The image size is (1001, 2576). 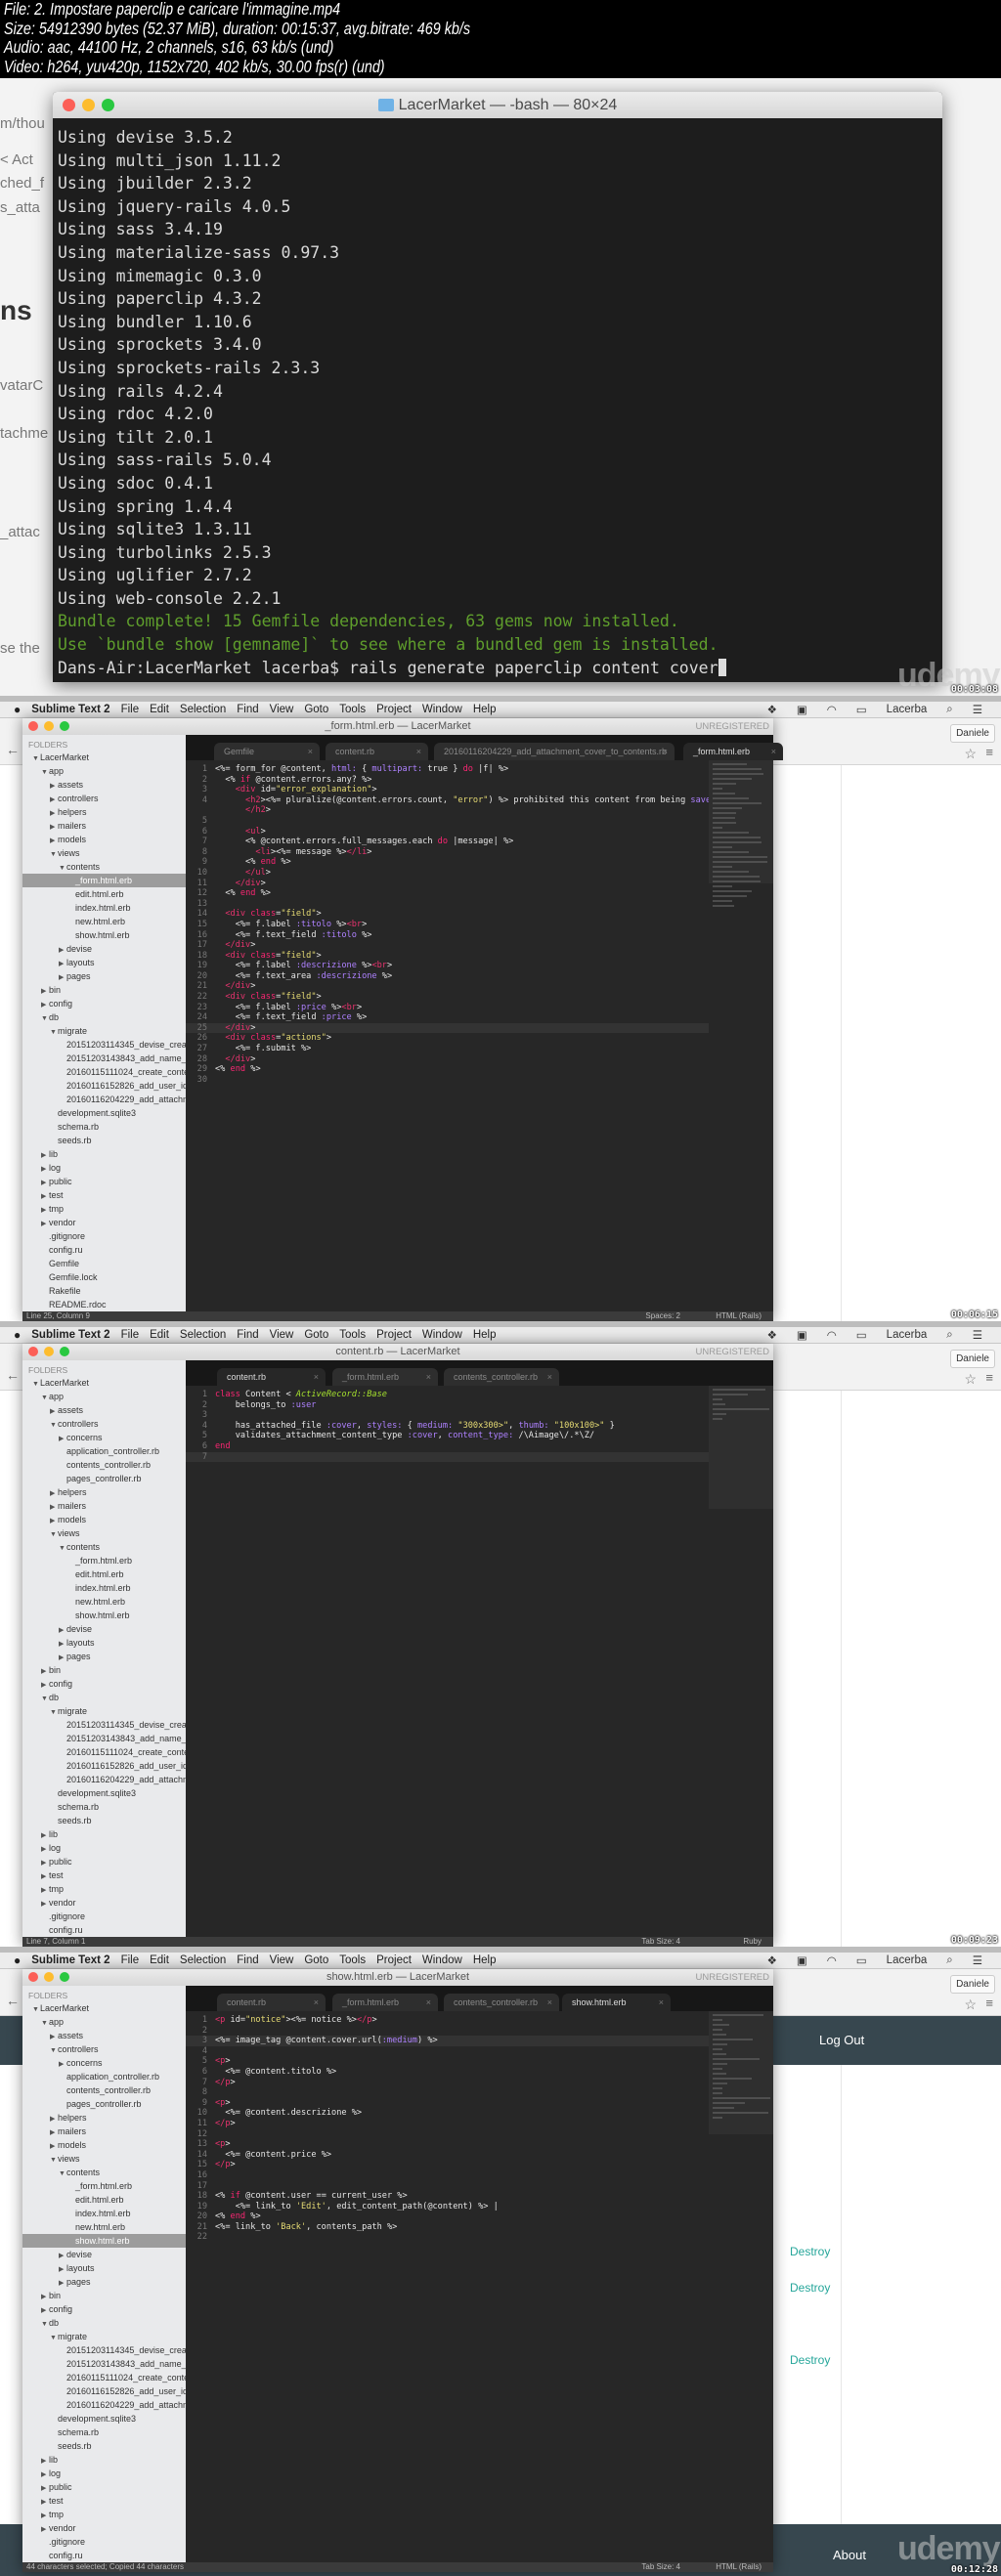 What do you see at coordinates (104, 2076) in the screenshot?
I see `sidebar-item: application_controller.rb` at bounding box center [104, 2076].